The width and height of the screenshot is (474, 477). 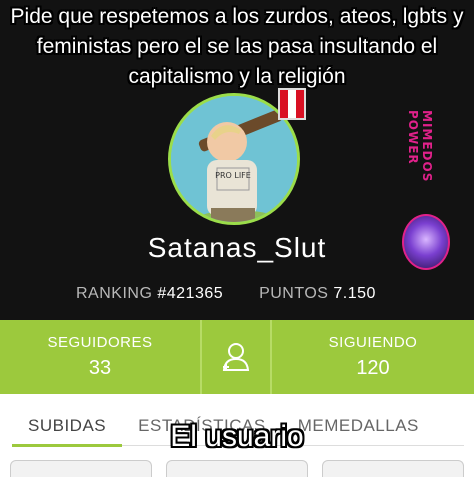 What do you see at coordinates (292, 104) in the screenshot?
I see `peru-flag-icon` at bounding box center [292, 104].